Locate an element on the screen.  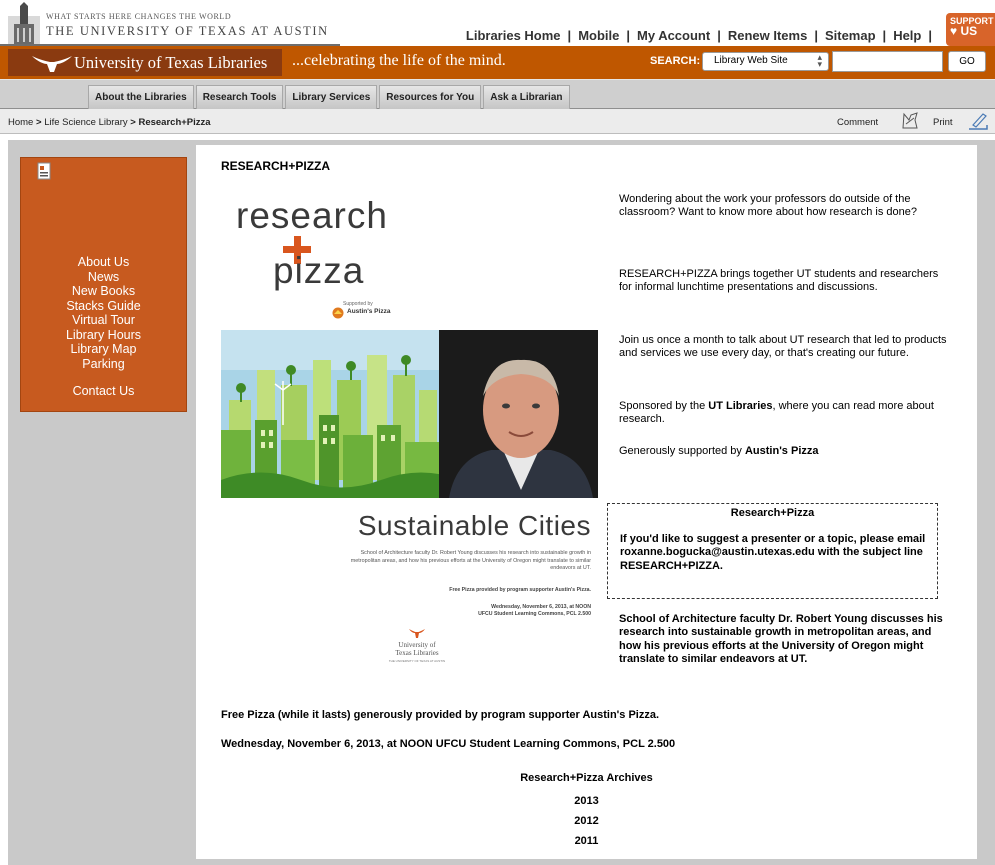
archive-link-2012: 2012 is located at coordinates (586, 821).